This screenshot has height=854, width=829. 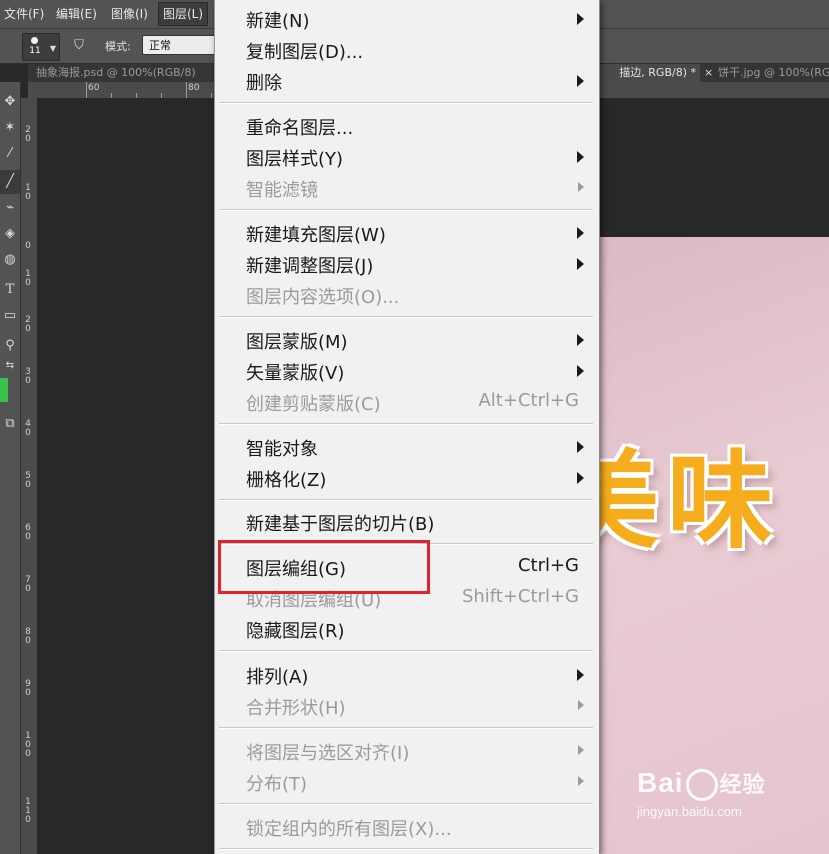 I want to click on mode-label: 模式:, so click(x=118, y=46).